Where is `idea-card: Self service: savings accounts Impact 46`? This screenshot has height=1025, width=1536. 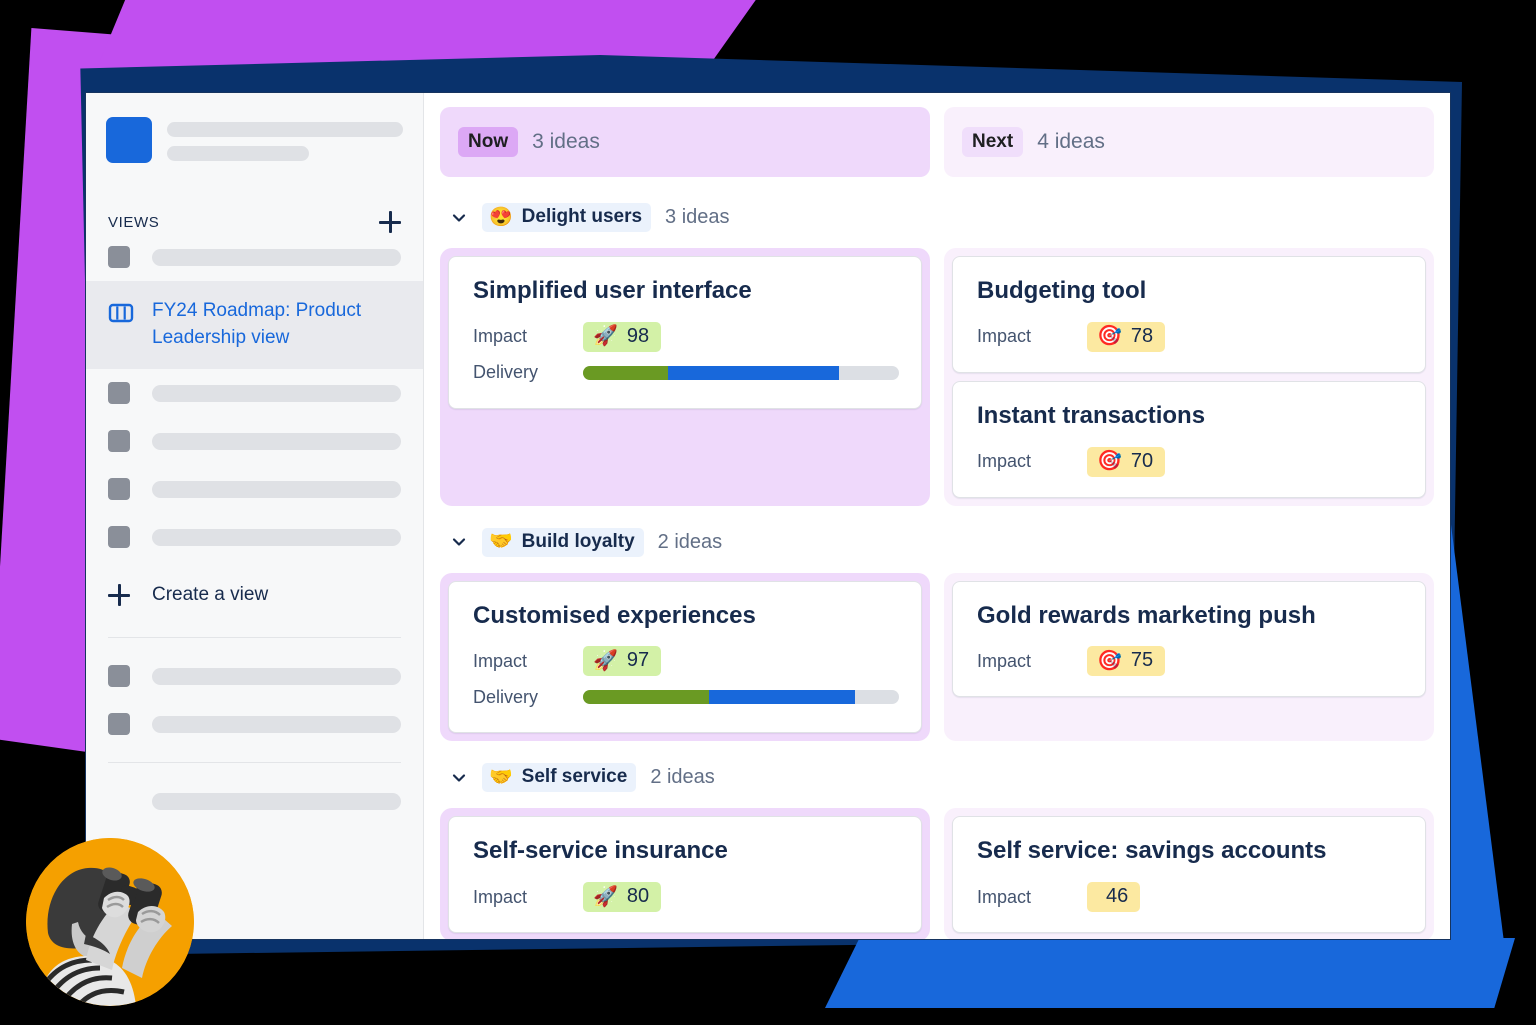 idea-card: Self service: savings accounts Impact 46 is located at coordinates (1189, 875).